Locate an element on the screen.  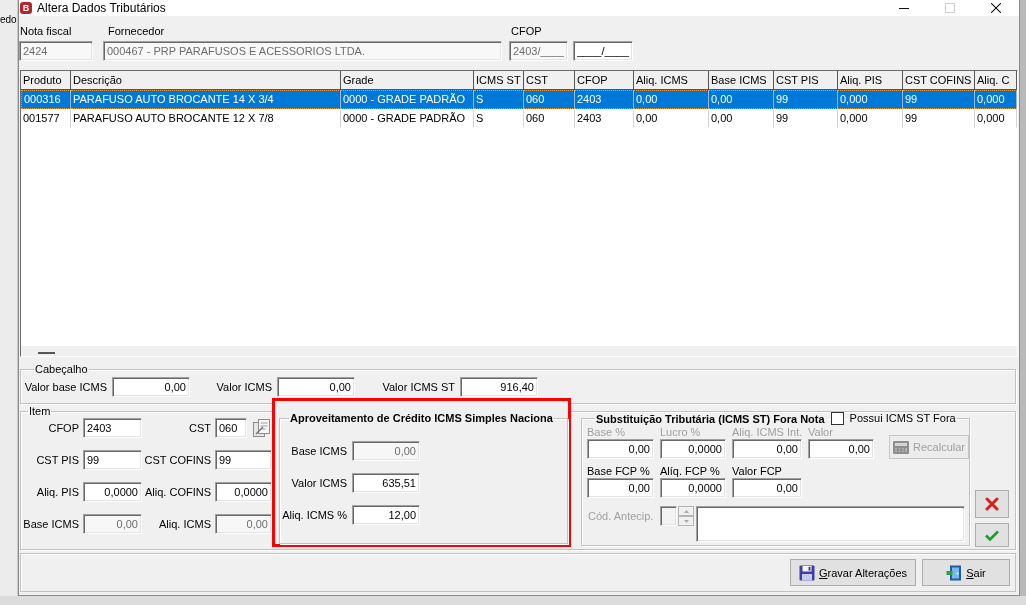
checkmark-icon is located at coordinates (992, 535).